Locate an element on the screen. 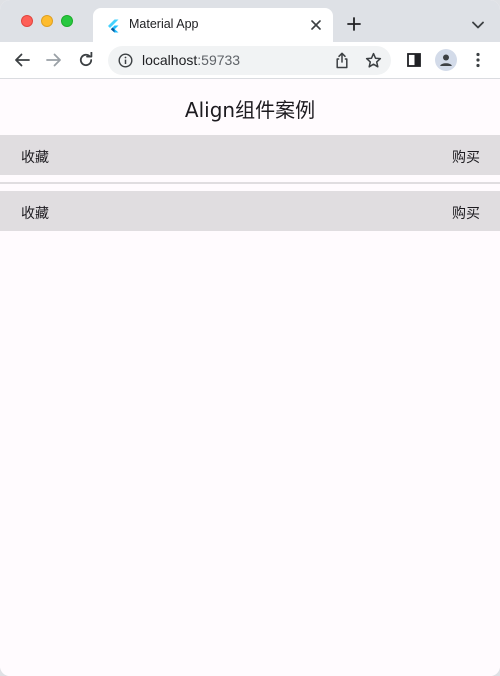  close-window-button is located at coordinates (27, 21).